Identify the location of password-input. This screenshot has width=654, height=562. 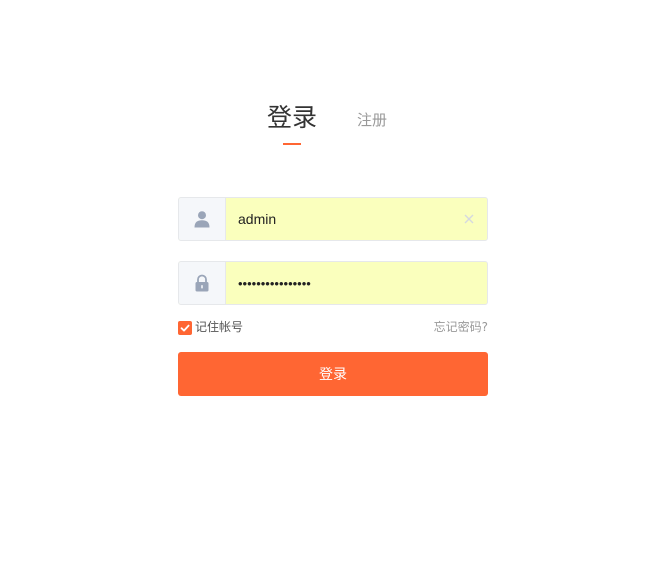
(356, 283).